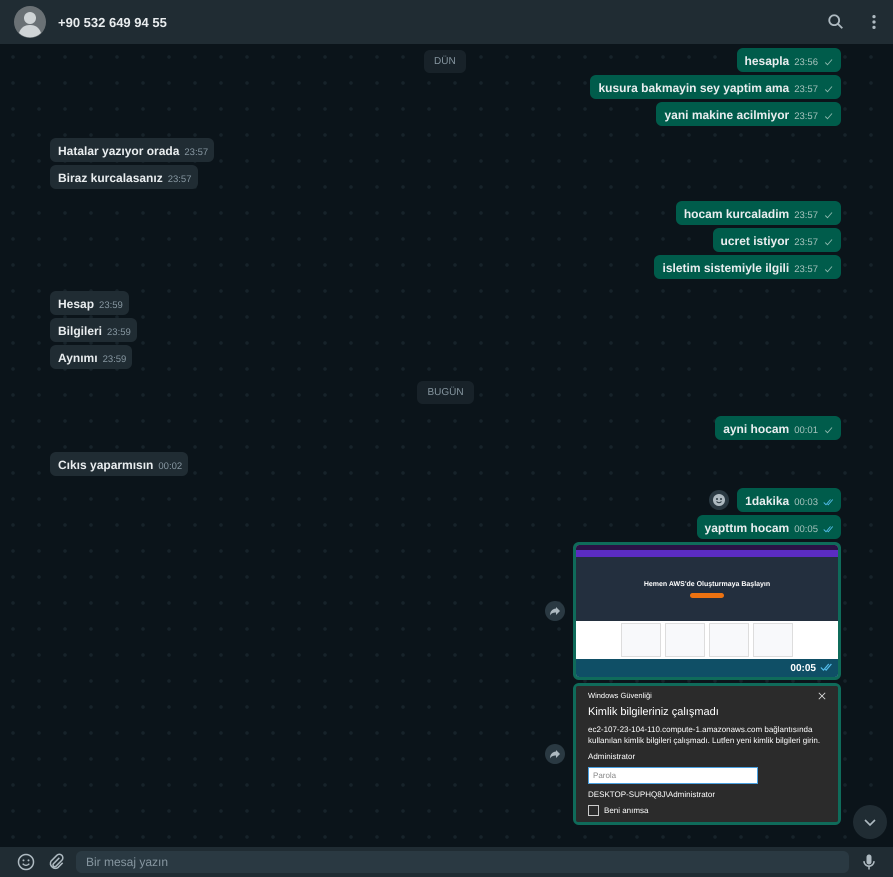  What do you see at coordinates (652, 794) in the screenshot?
I see `domain-label: DESKTOP-SUPHQ8J\Administrator` at bounding box center [652, 794].